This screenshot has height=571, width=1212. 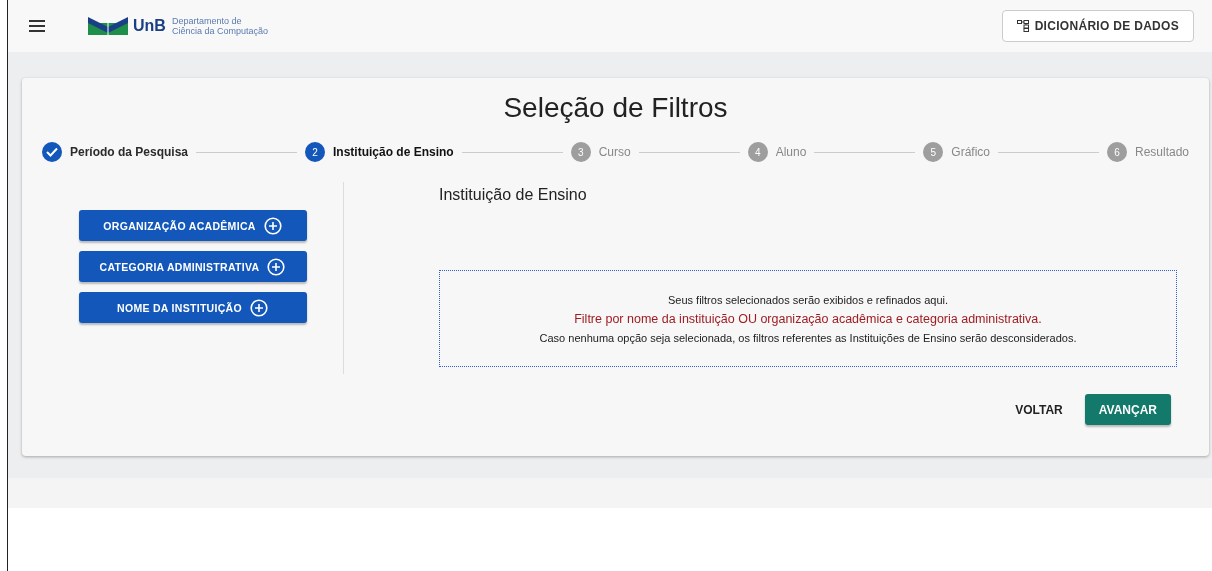 I want to click on step-label: Resultado, so click(x=1162, y=152).